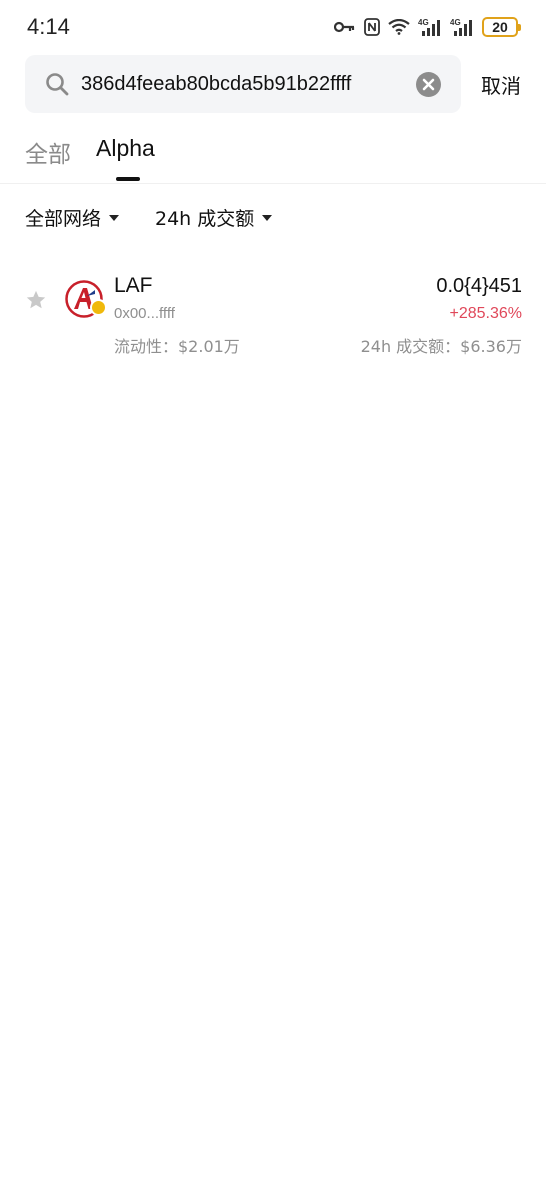 The image size is (546, 1200). What do you see at coordinates (144, 313) in the screenshot?
I see `token-address: 0x00...ffff` at bounding box center [144, 313].